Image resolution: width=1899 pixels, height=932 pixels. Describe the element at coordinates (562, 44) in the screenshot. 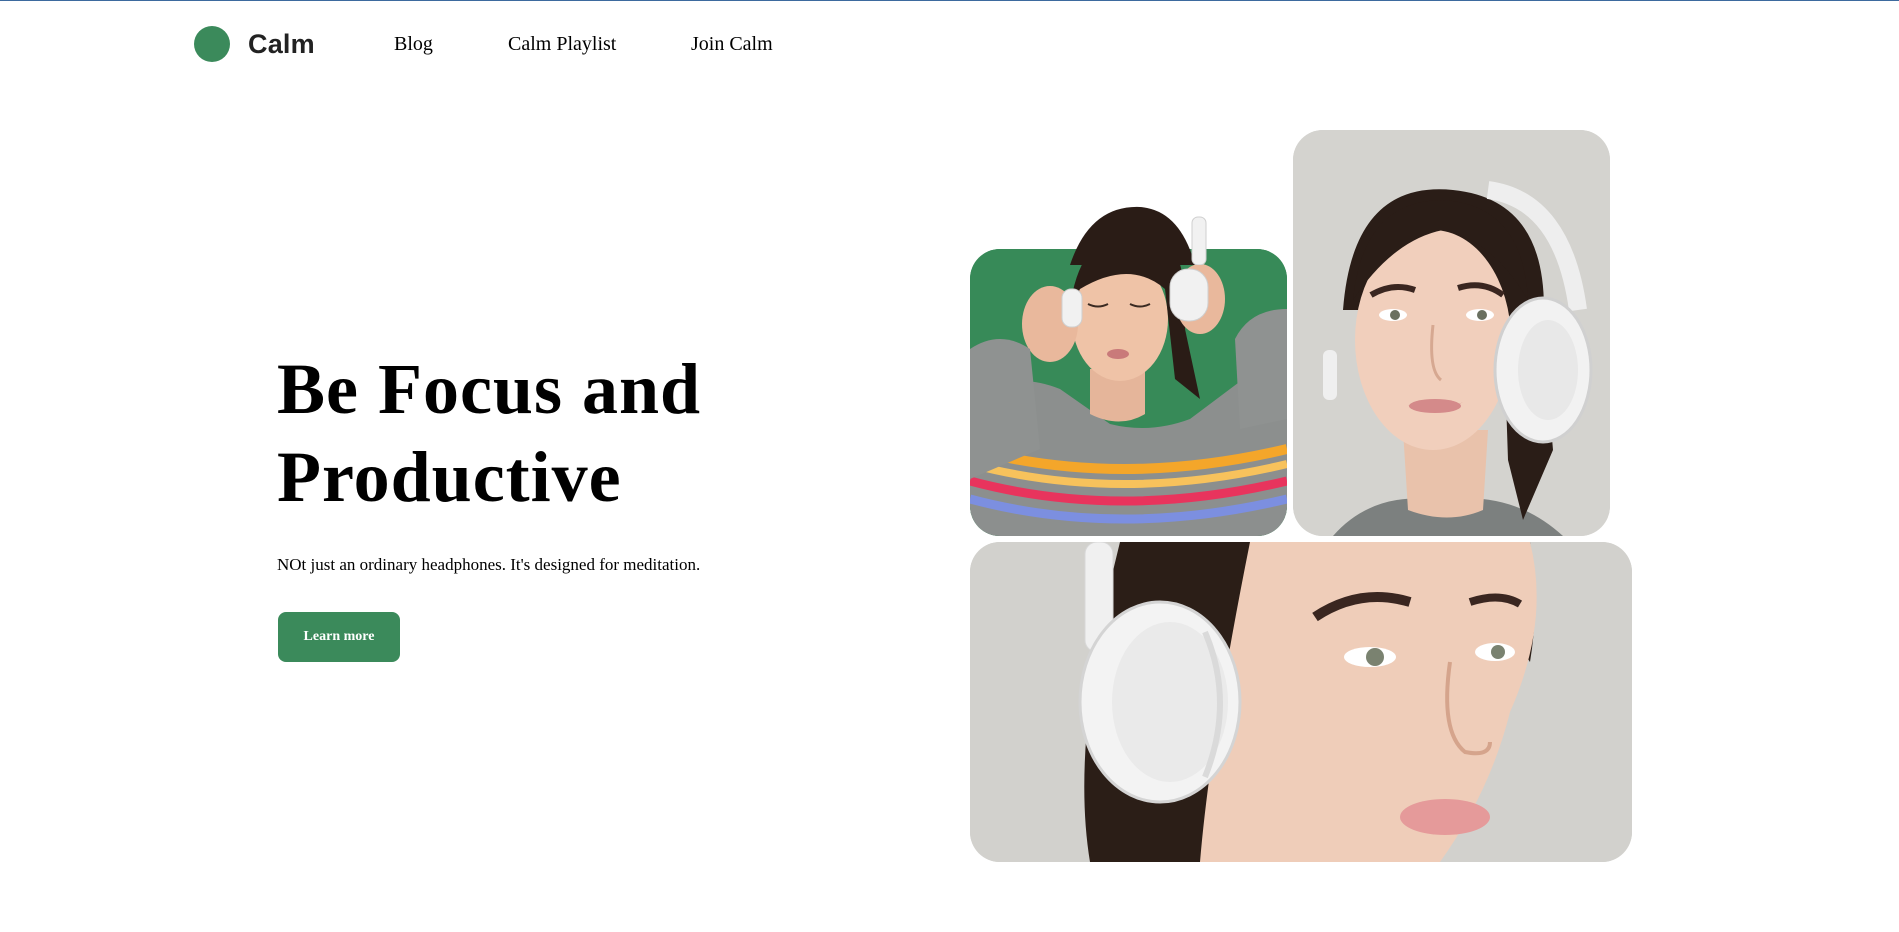

I see `nav-link-calm-playlist: Calm Playlist` at that location.